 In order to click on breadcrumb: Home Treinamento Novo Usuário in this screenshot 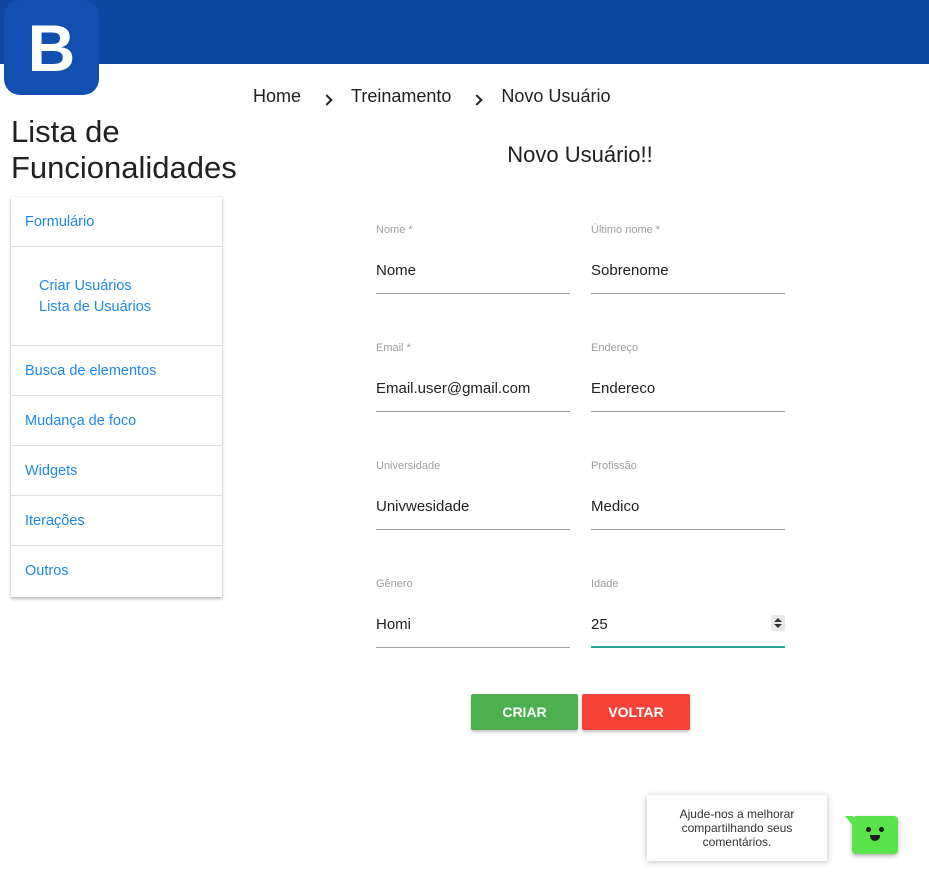, I will do `click(431, 96)`.